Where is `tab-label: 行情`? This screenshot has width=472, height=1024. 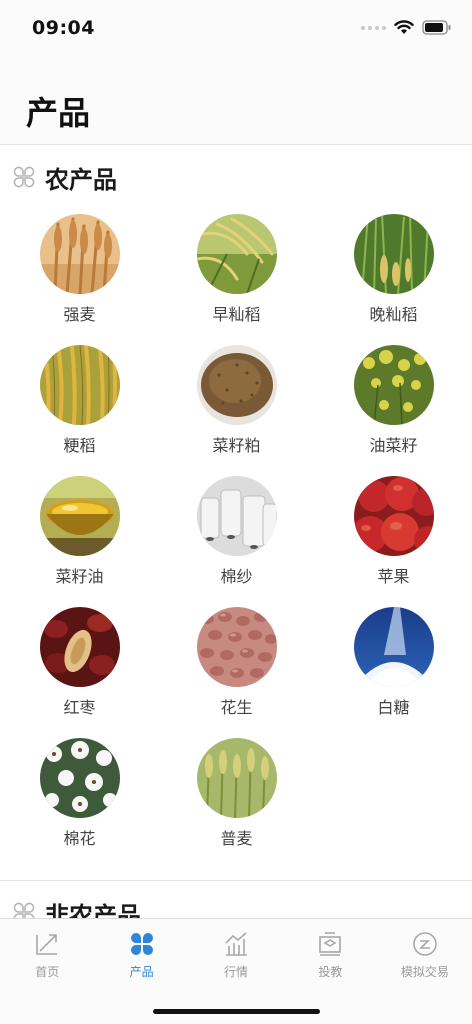
tab-label: 行情 is located at coordinates (236, 972).